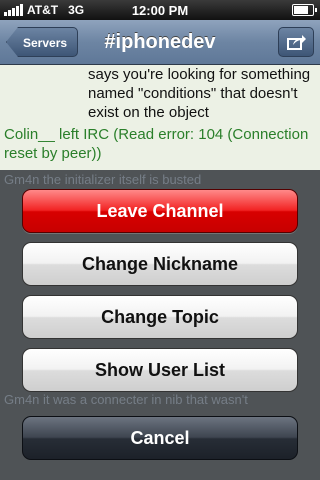 Image resolution: width=320 pixels, height=480 pixels. I want to click on show-user-list-button: Show User List, so click(160, 370).